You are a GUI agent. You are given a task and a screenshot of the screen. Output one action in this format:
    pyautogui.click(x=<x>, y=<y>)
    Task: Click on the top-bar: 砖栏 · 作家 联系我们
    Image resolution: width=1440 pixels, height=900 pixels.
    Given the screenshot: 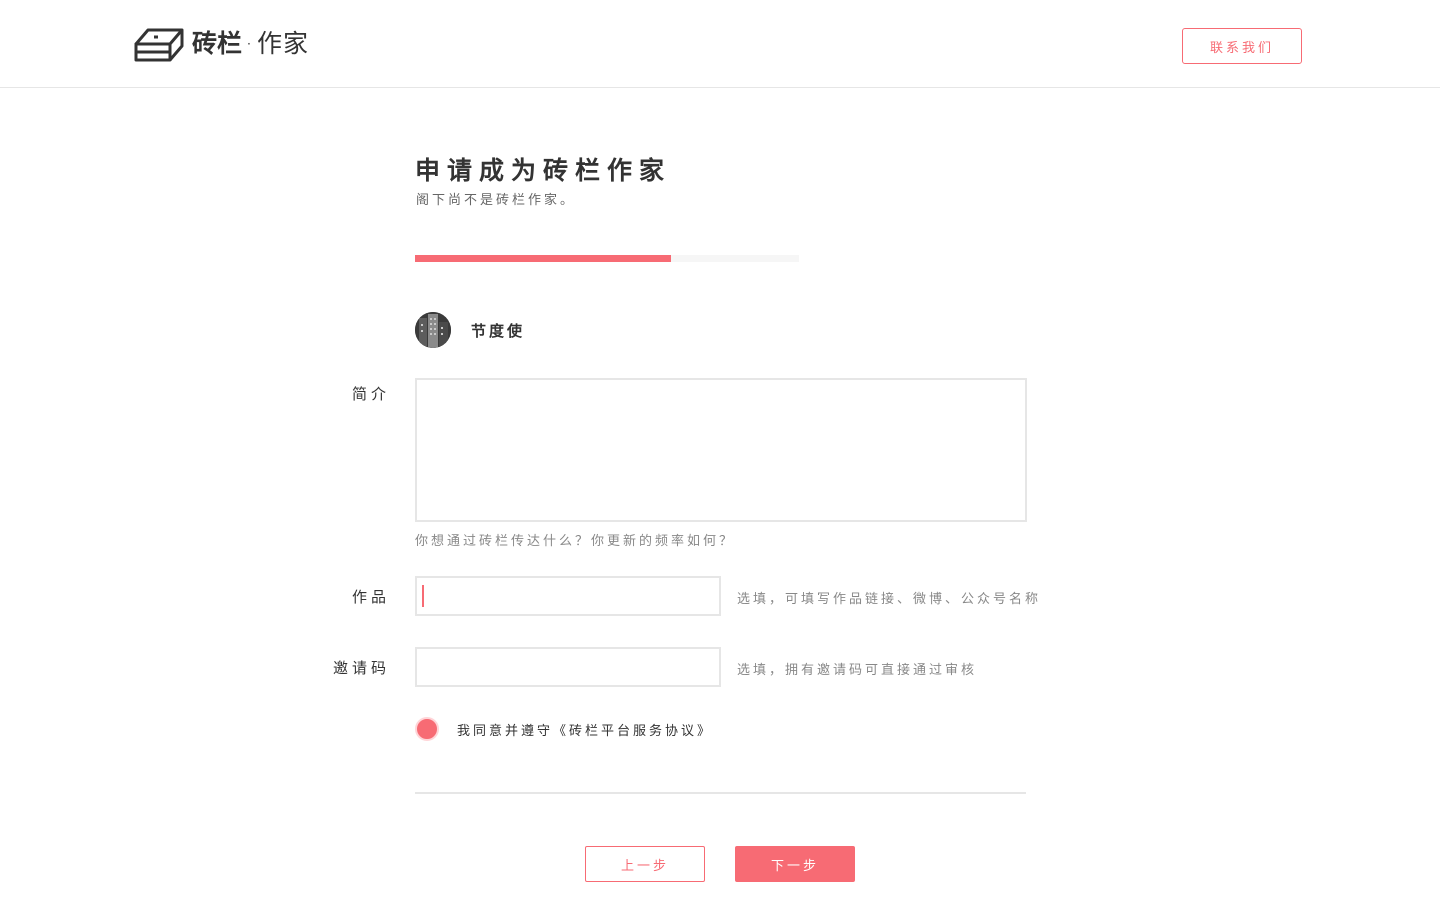 What is the action you would take?
    pyautogui.click(x=720, y=44)
    